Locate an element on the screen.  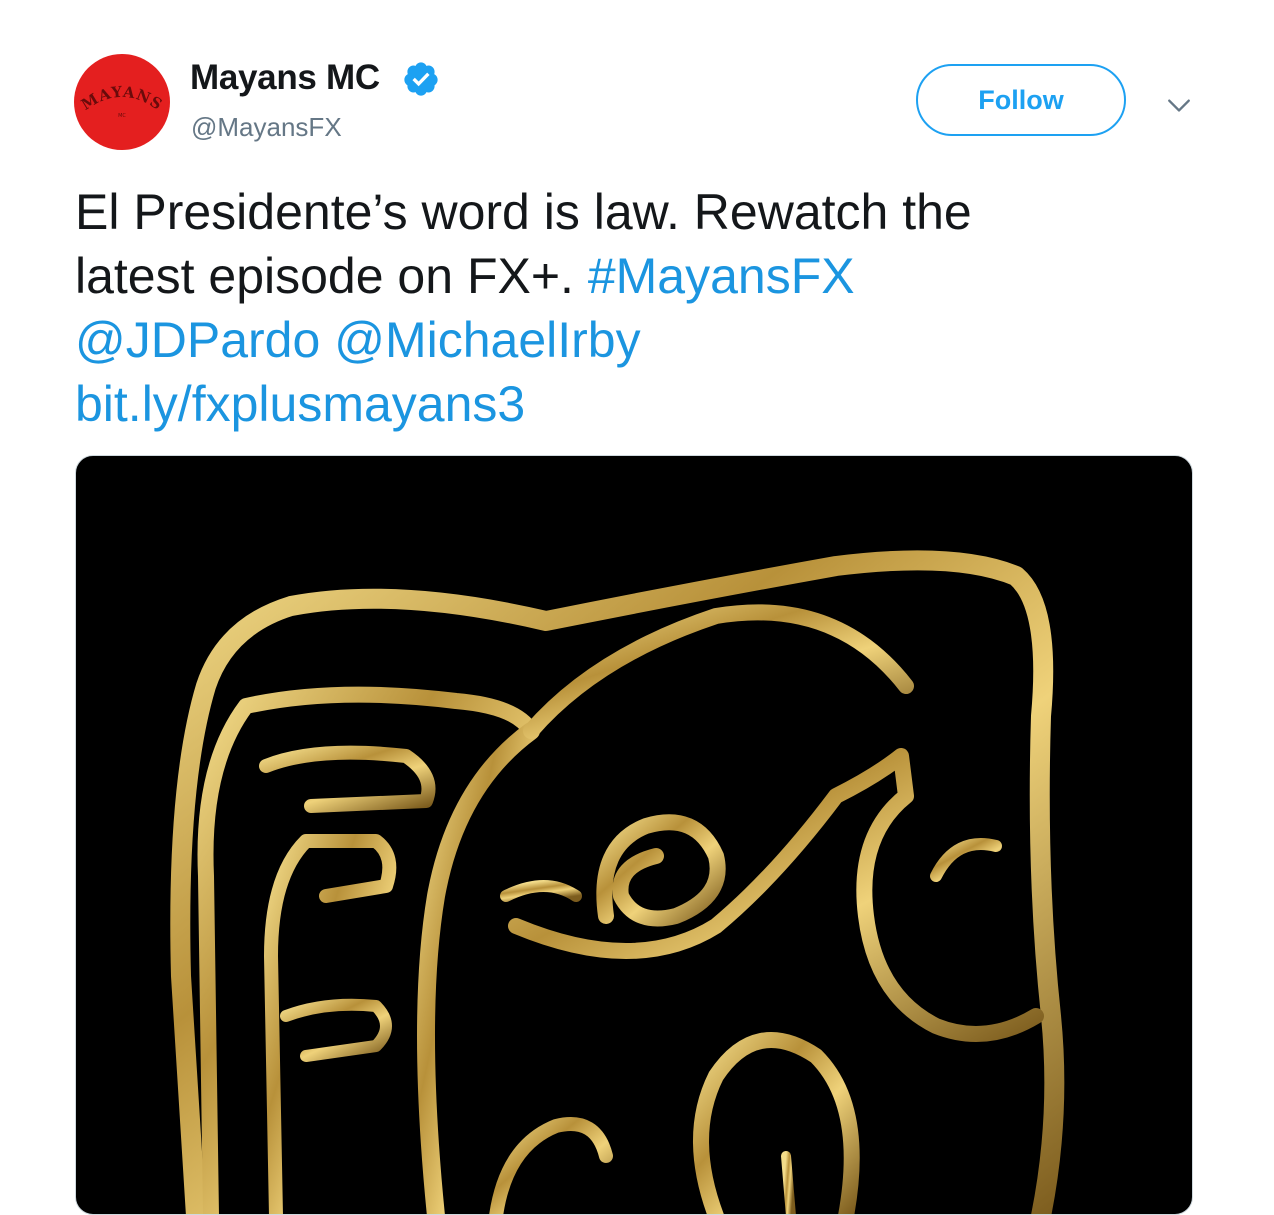
avatar: MAYANS MC is located at coordinates (122, 102).